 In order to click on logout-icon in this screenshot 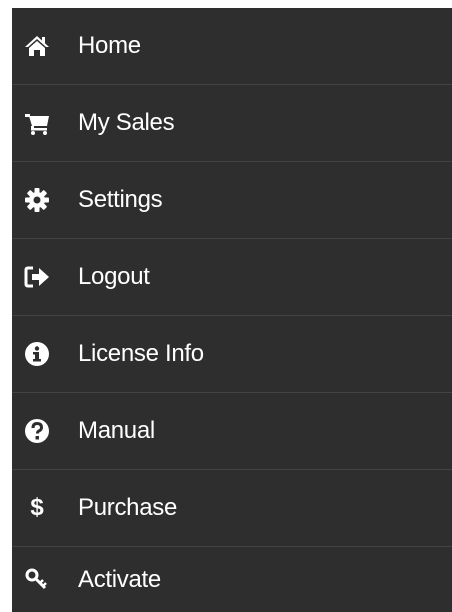, I will do `click(37, 277)`.